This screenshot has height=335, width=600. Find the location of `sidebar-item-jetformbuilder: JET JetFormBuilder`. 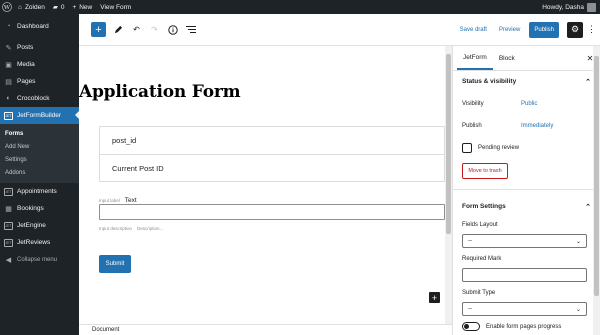

sidebar-item-jetformbuilder: JET JetFormBuilder is located at coordinates (39, 115).